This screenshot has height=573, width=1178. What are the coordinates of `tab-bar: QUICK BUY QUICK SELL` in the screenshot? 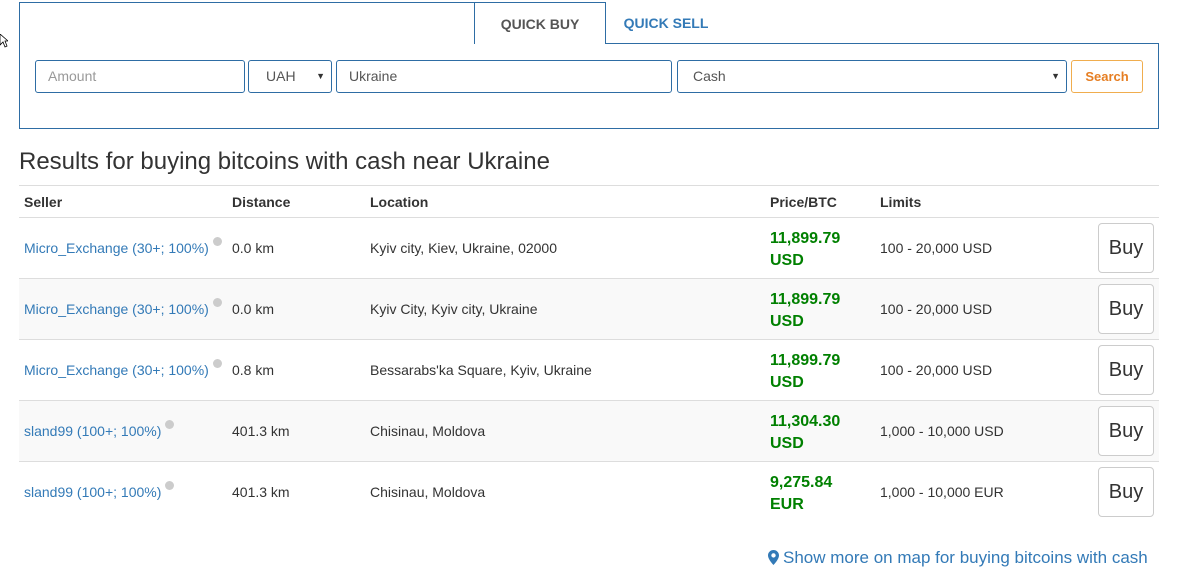 It's located at (589, 23).